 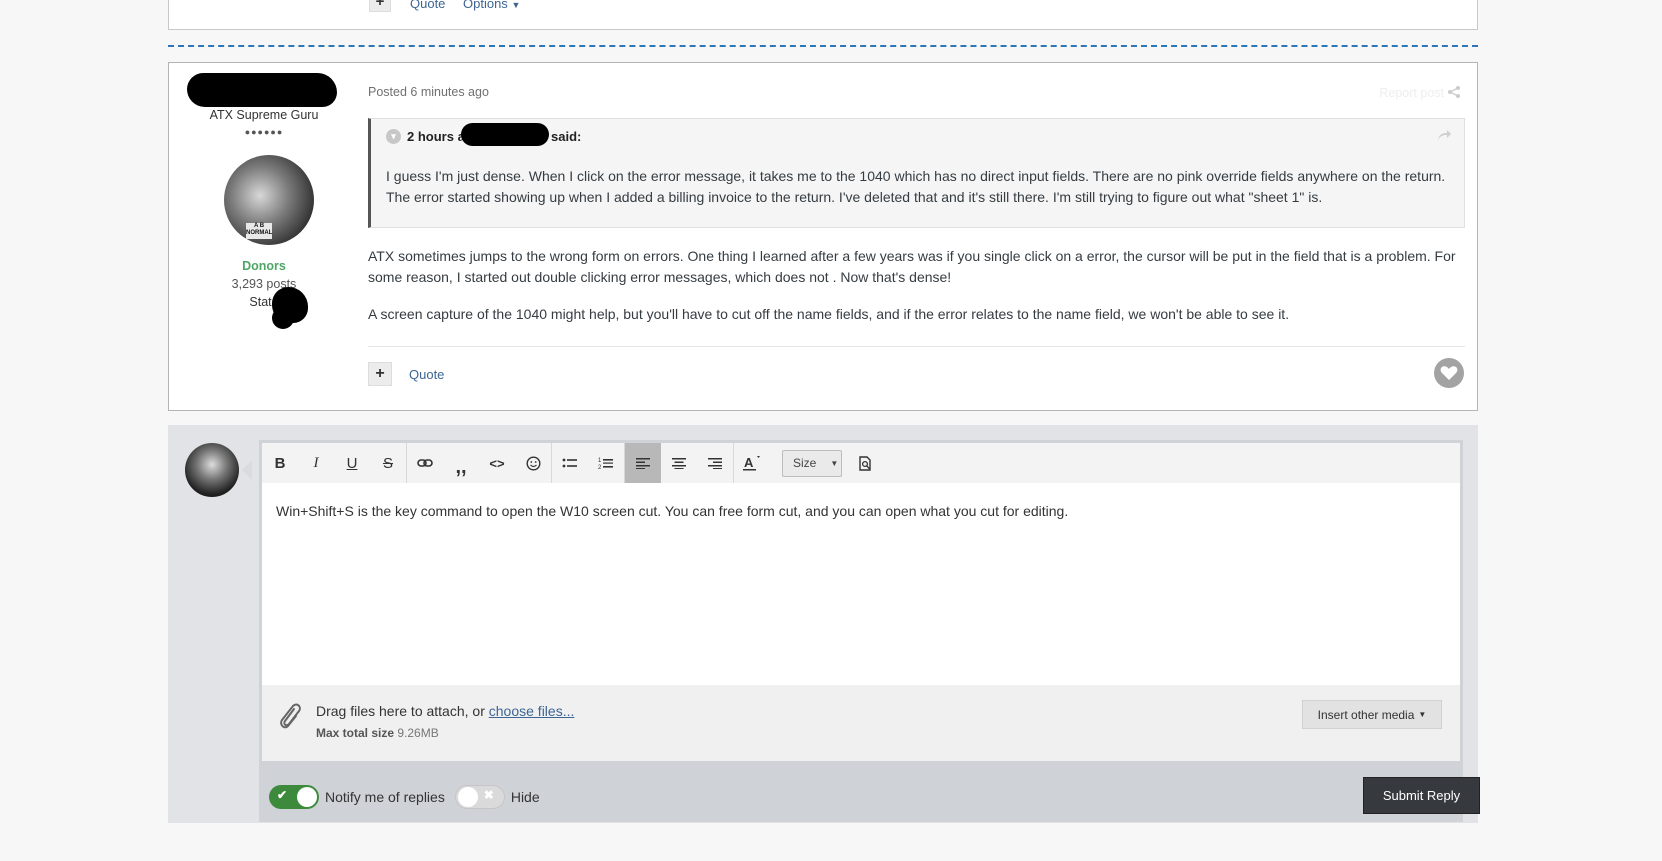 I want to click on drag-label: Drag files here to attach, or, so click(x=402, y=711).